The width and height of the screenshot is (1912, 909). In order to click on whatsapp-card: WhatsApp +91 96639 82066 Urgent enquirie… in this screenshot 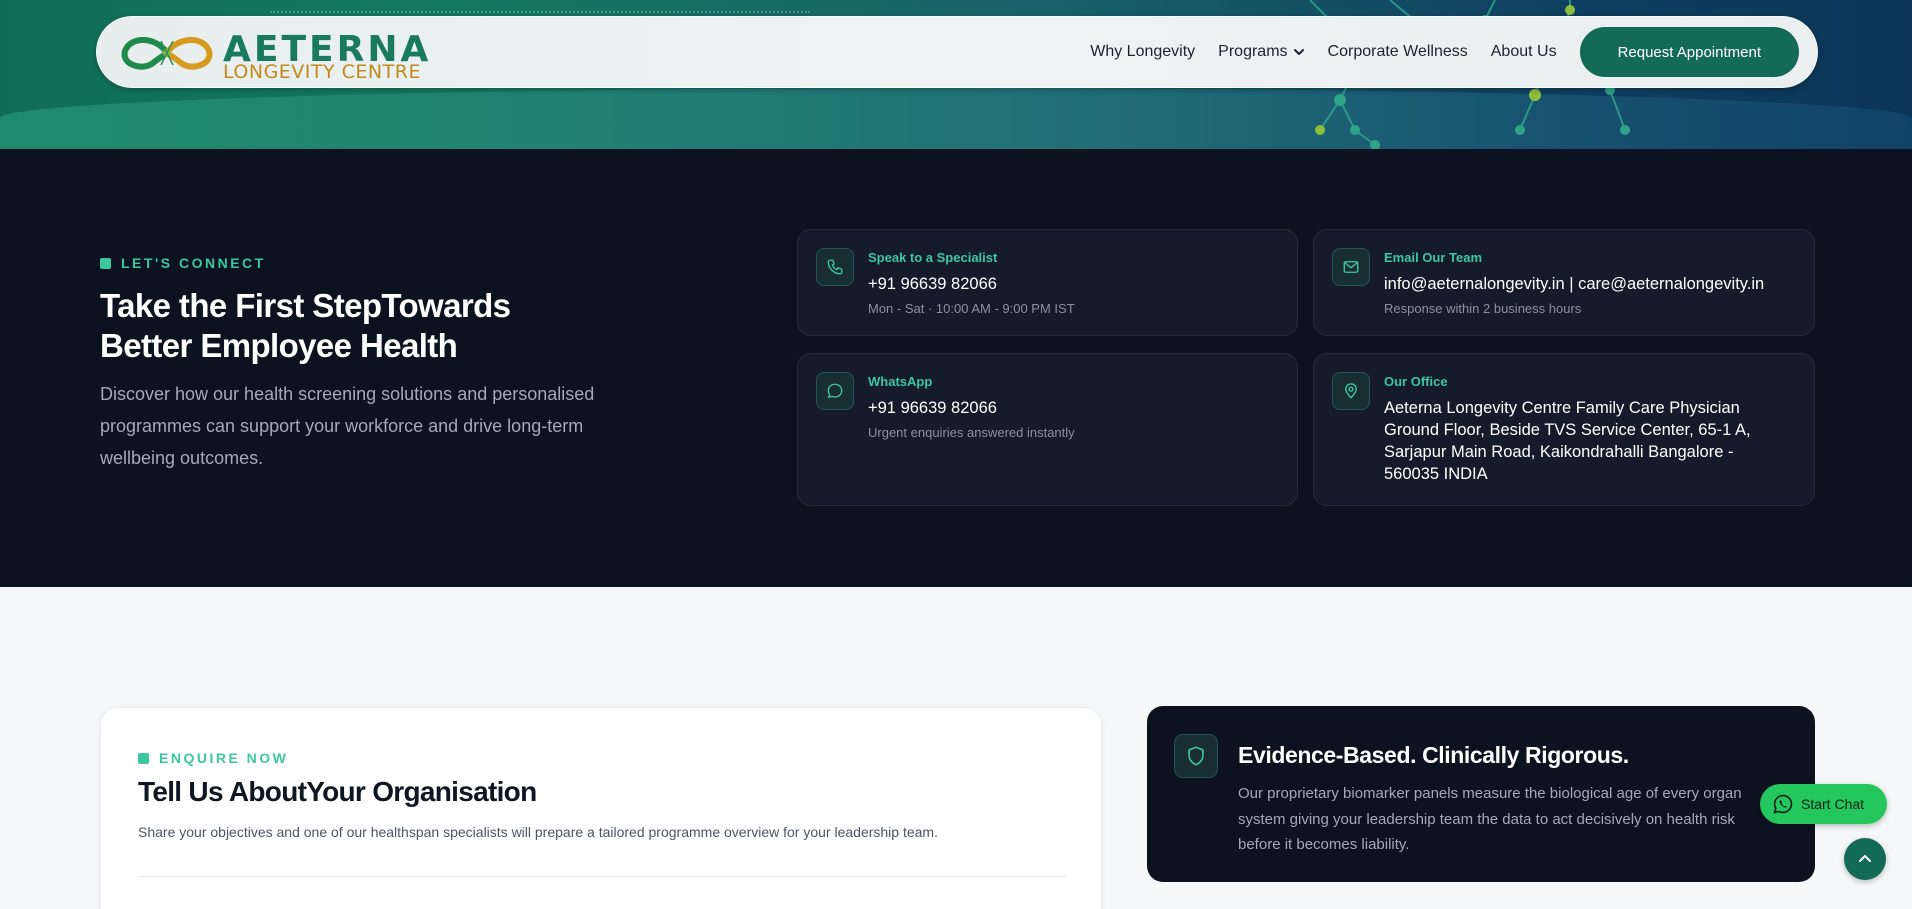, I will do `click(1047, 429)`.